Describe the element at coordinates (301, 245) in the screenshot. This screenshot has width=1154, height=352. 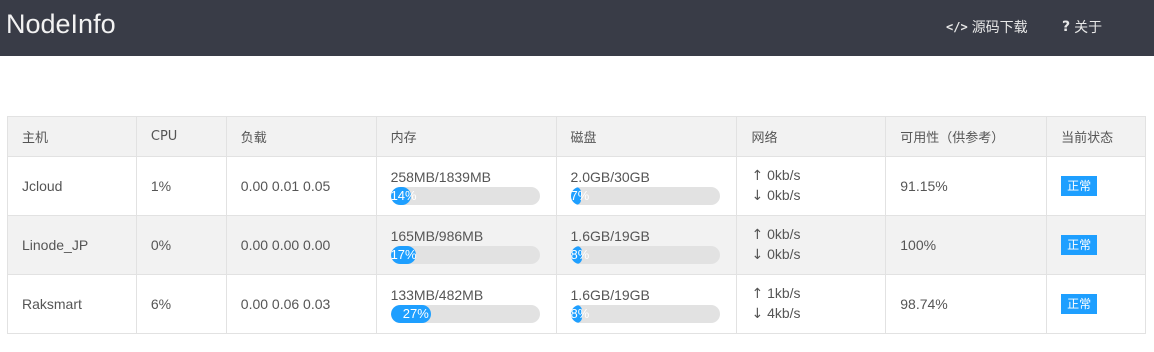
I see `load-average: 0.00 0.00 0.00` at that location.